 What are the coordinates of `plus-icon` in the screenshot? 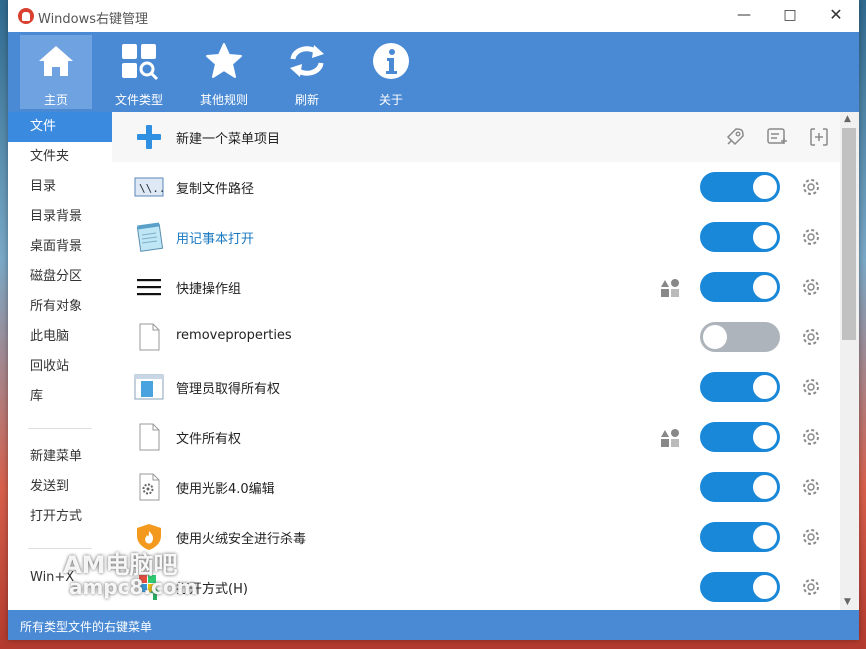 It's located at (149, 137).